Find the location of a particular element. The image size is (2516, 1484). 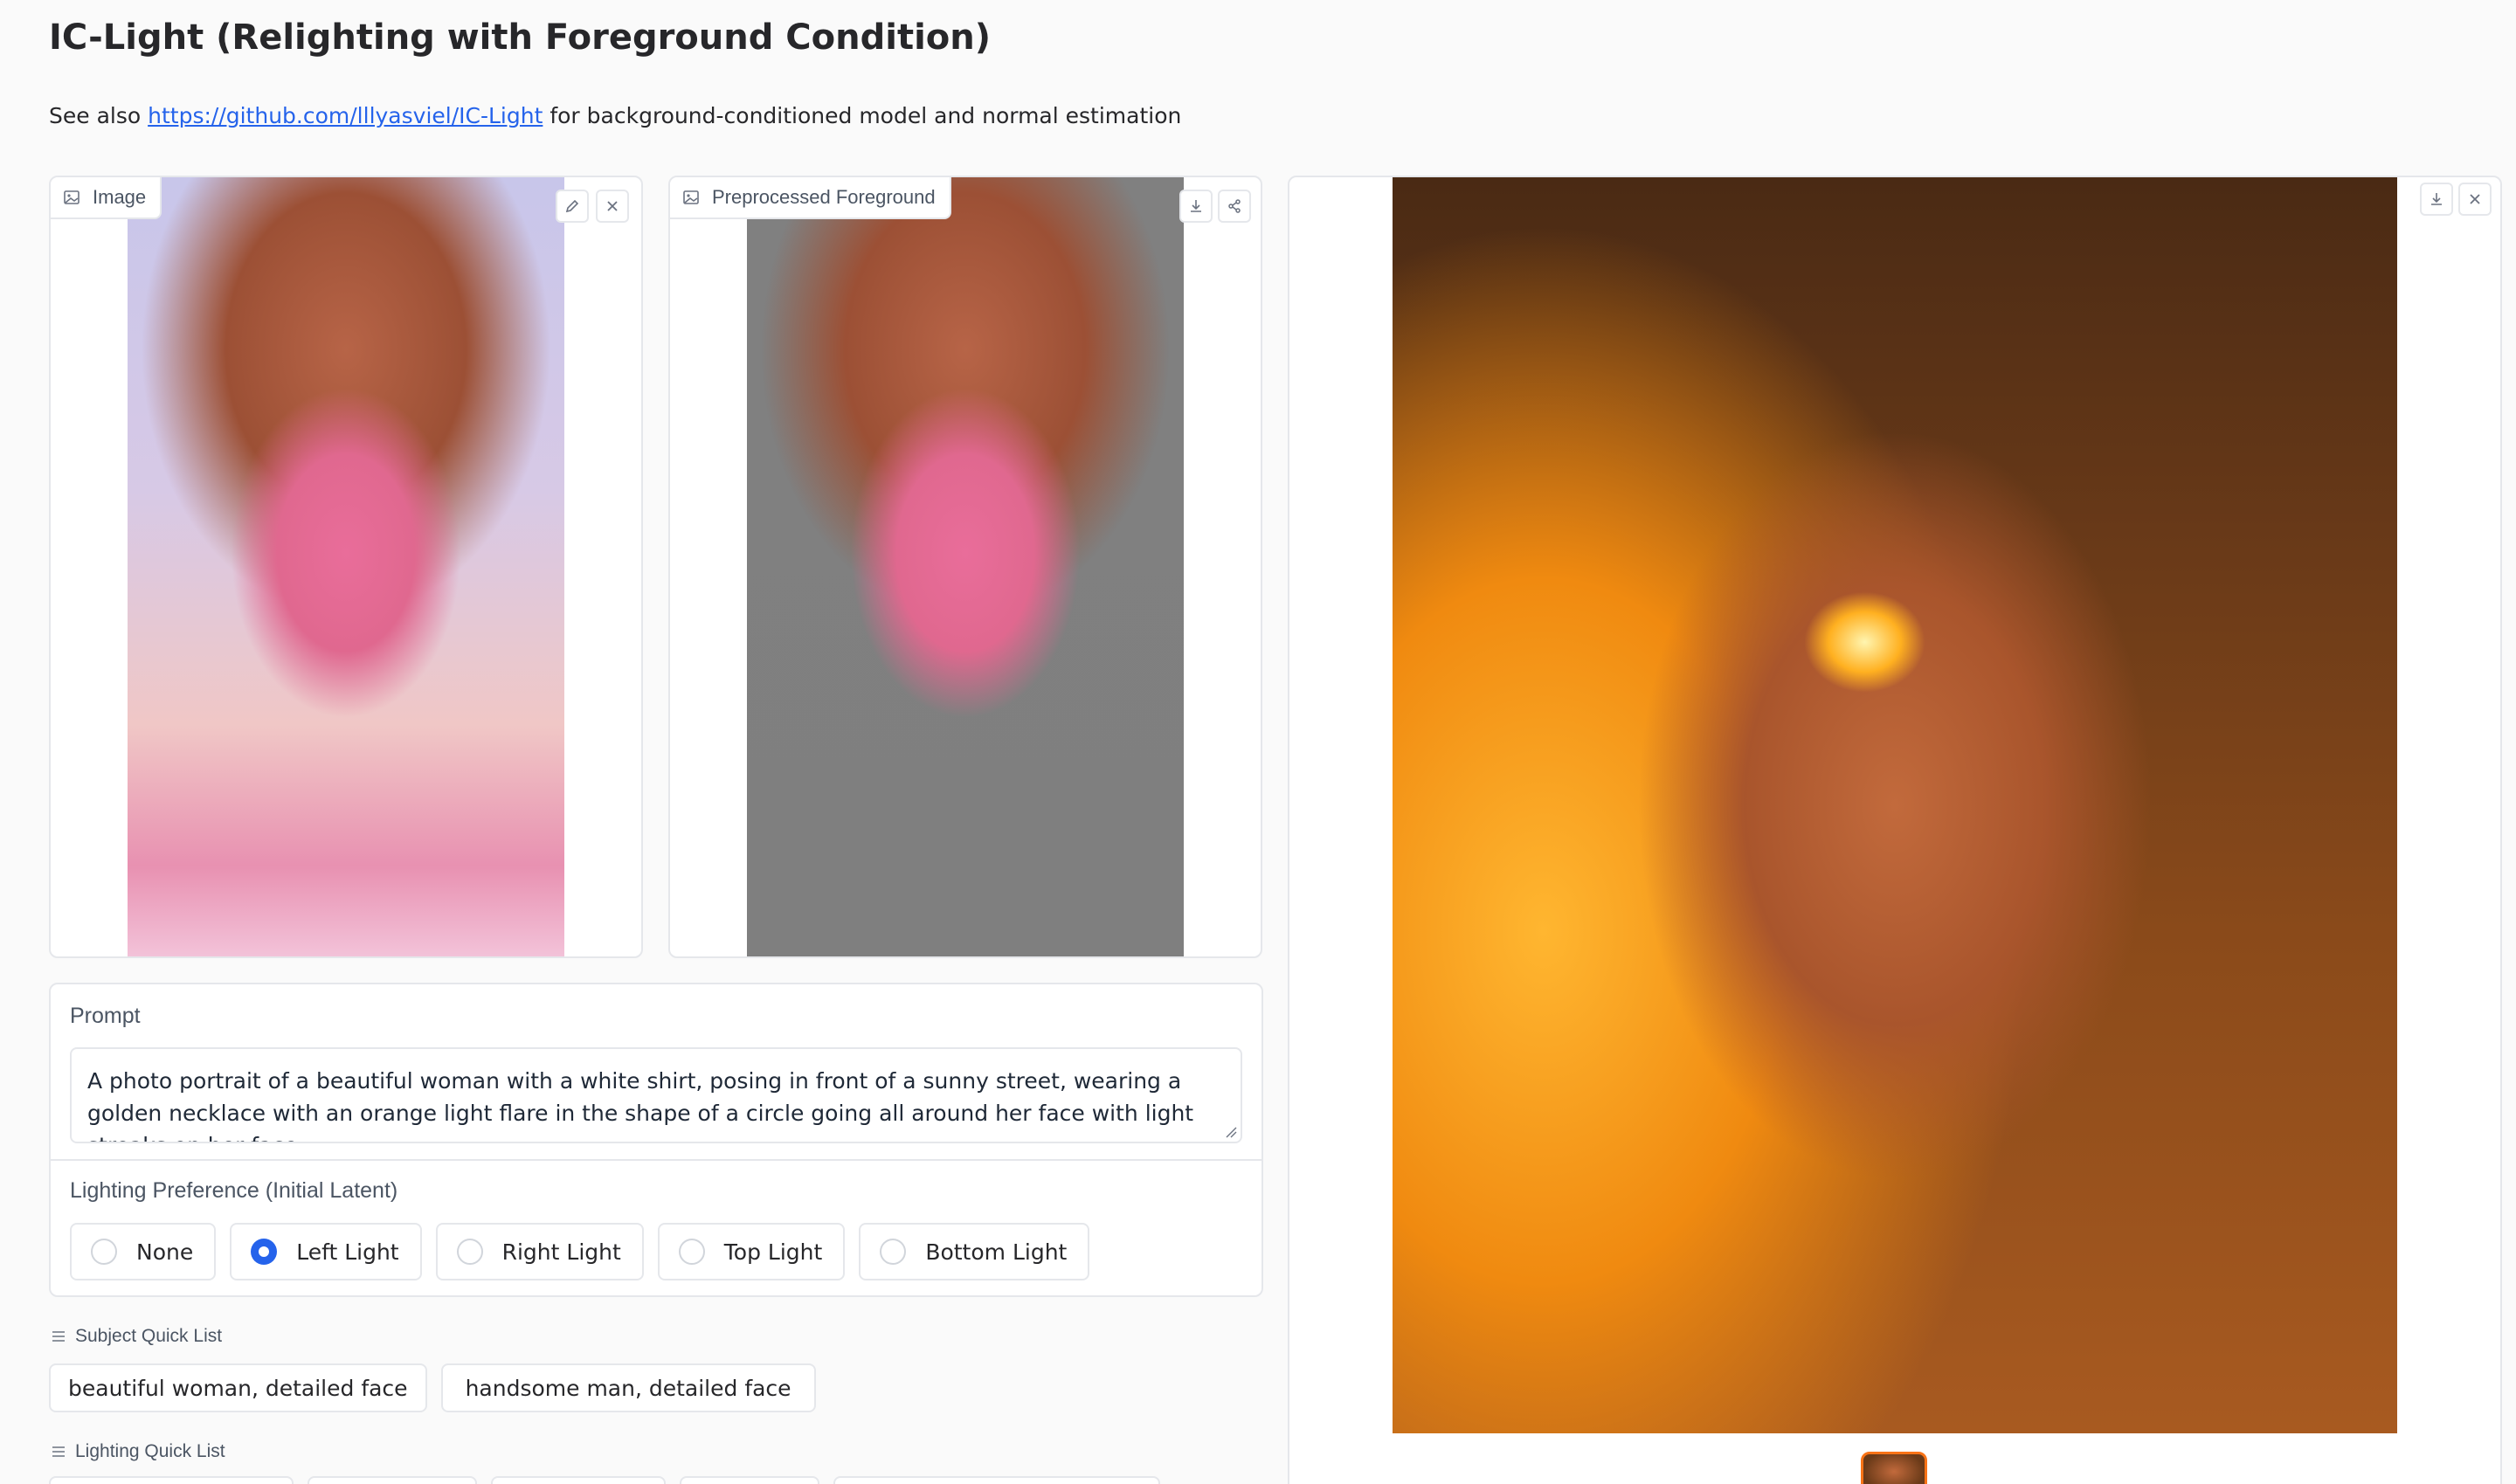

radio-top-light: Top Light is located at coordinates (751, 1251).